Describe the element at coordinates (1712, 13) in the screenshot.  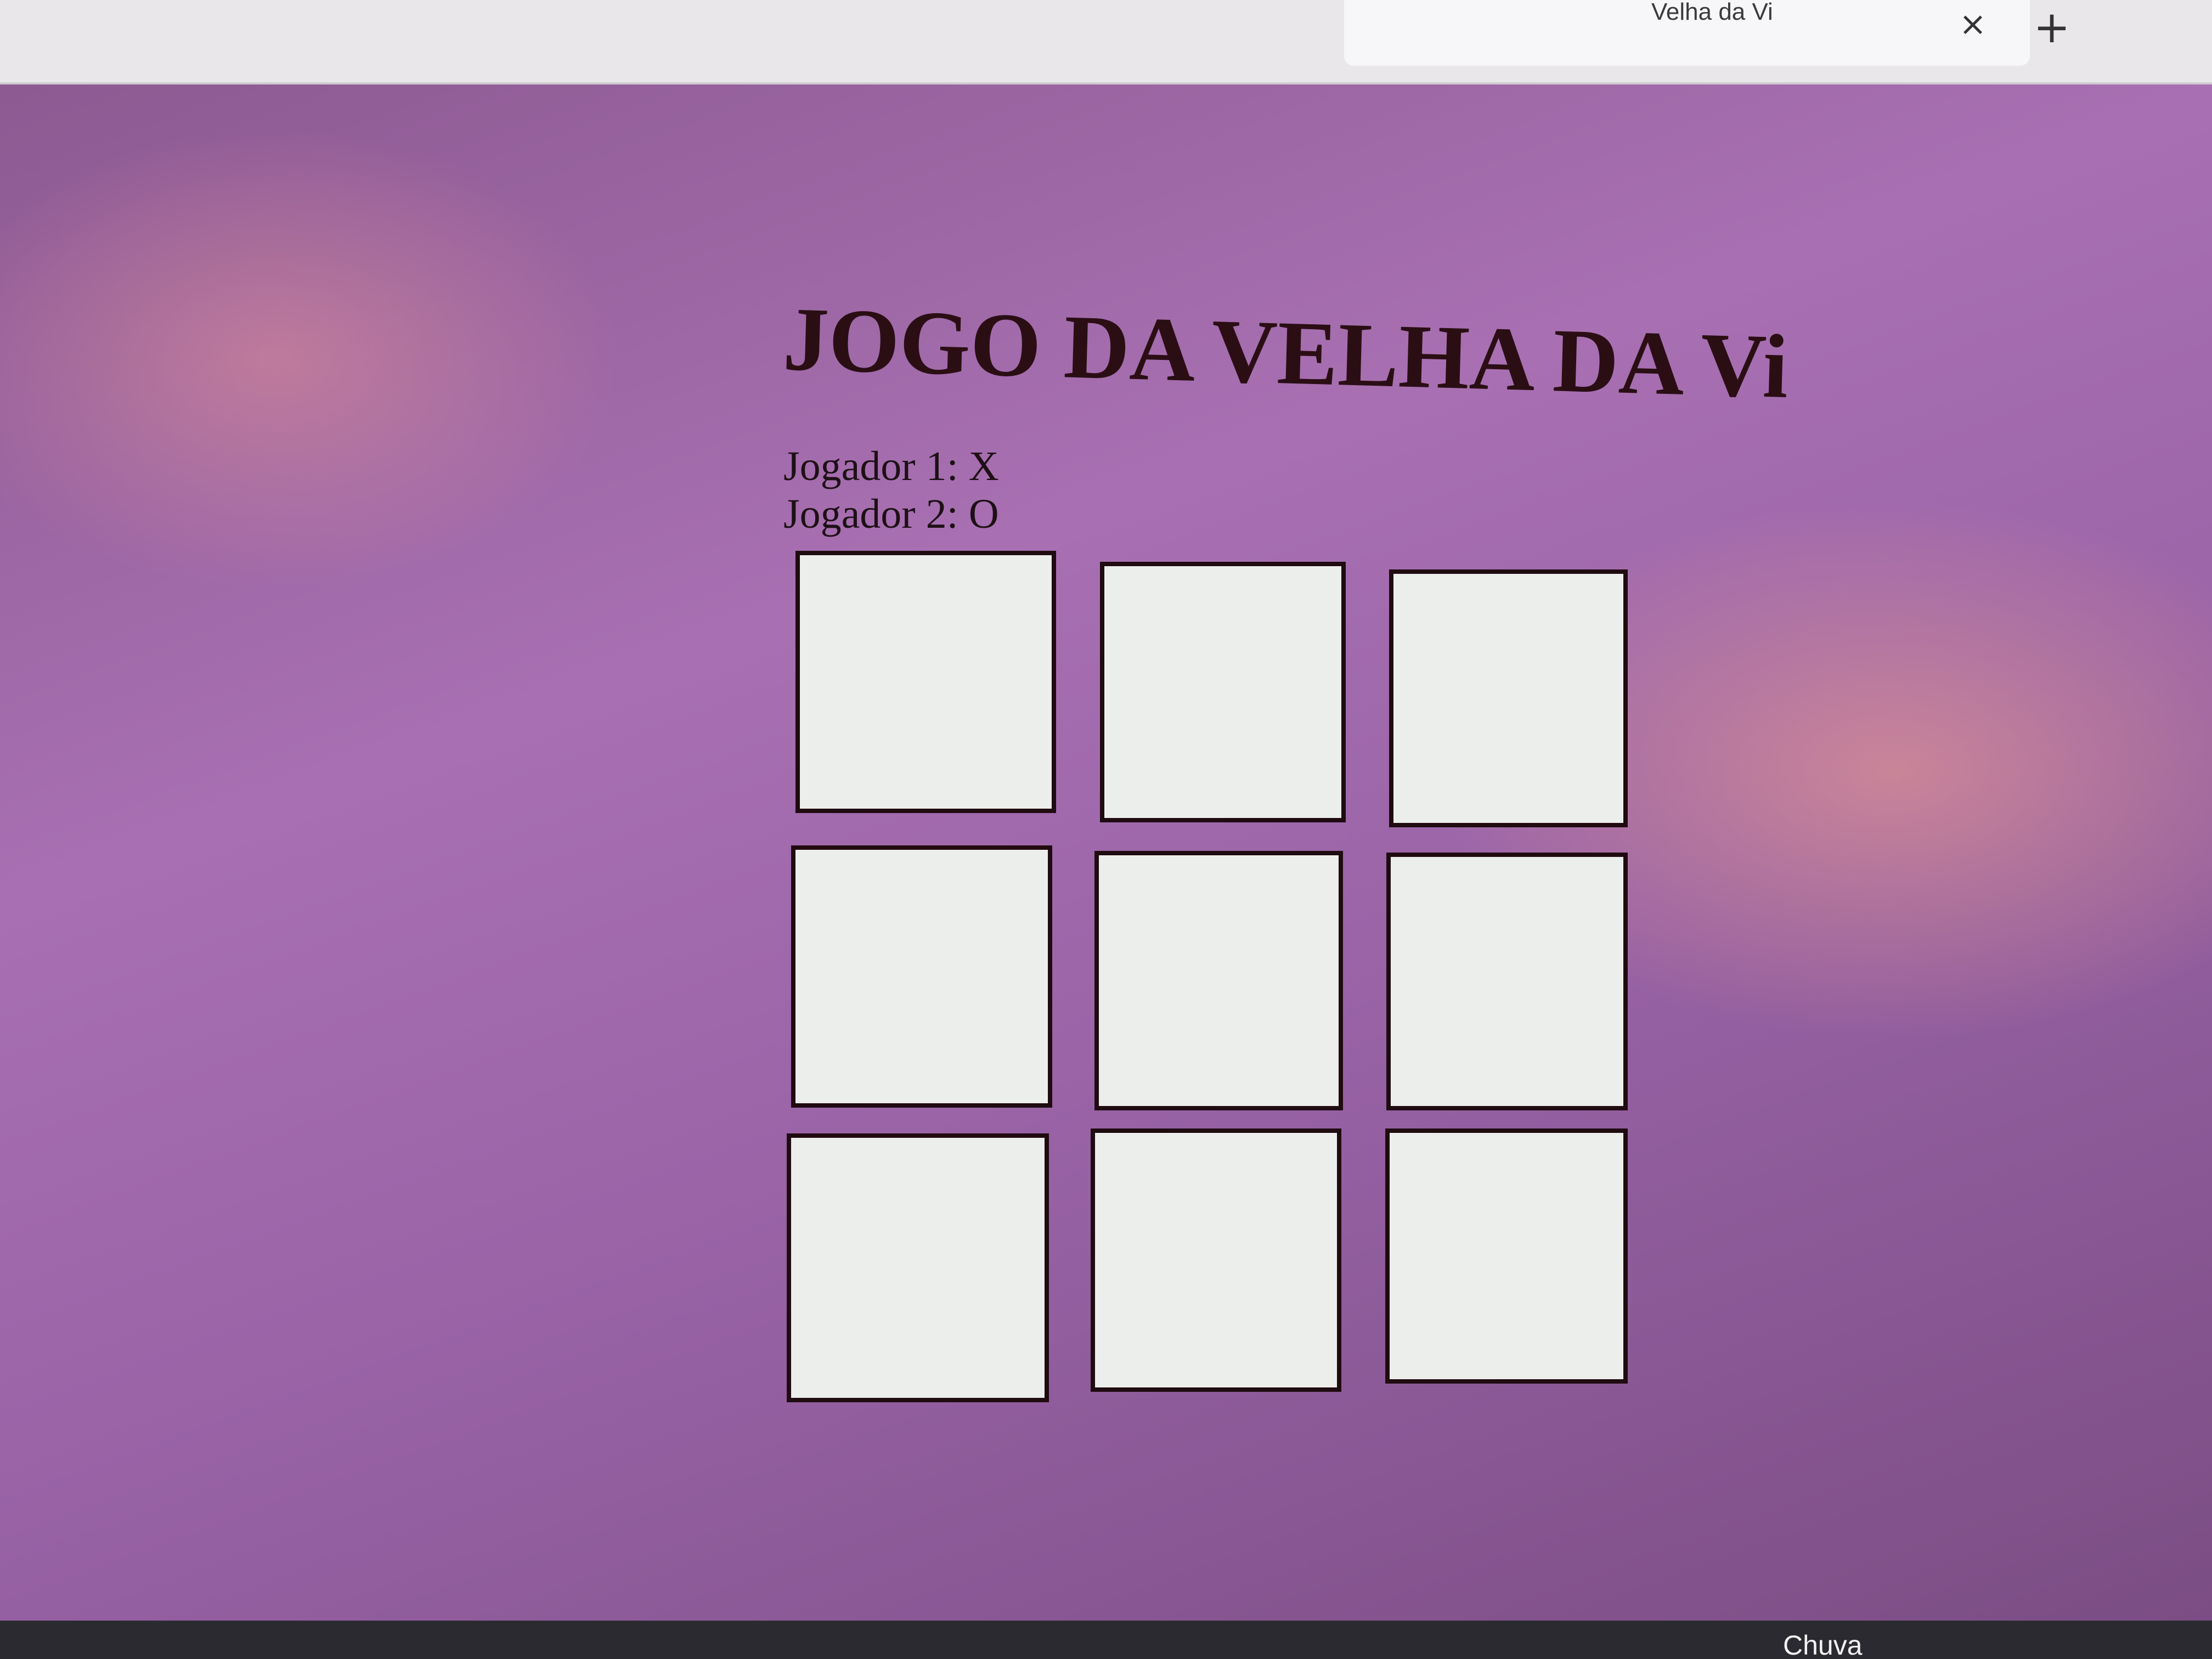
I see `tab-title: Velha da Vi` at that location.